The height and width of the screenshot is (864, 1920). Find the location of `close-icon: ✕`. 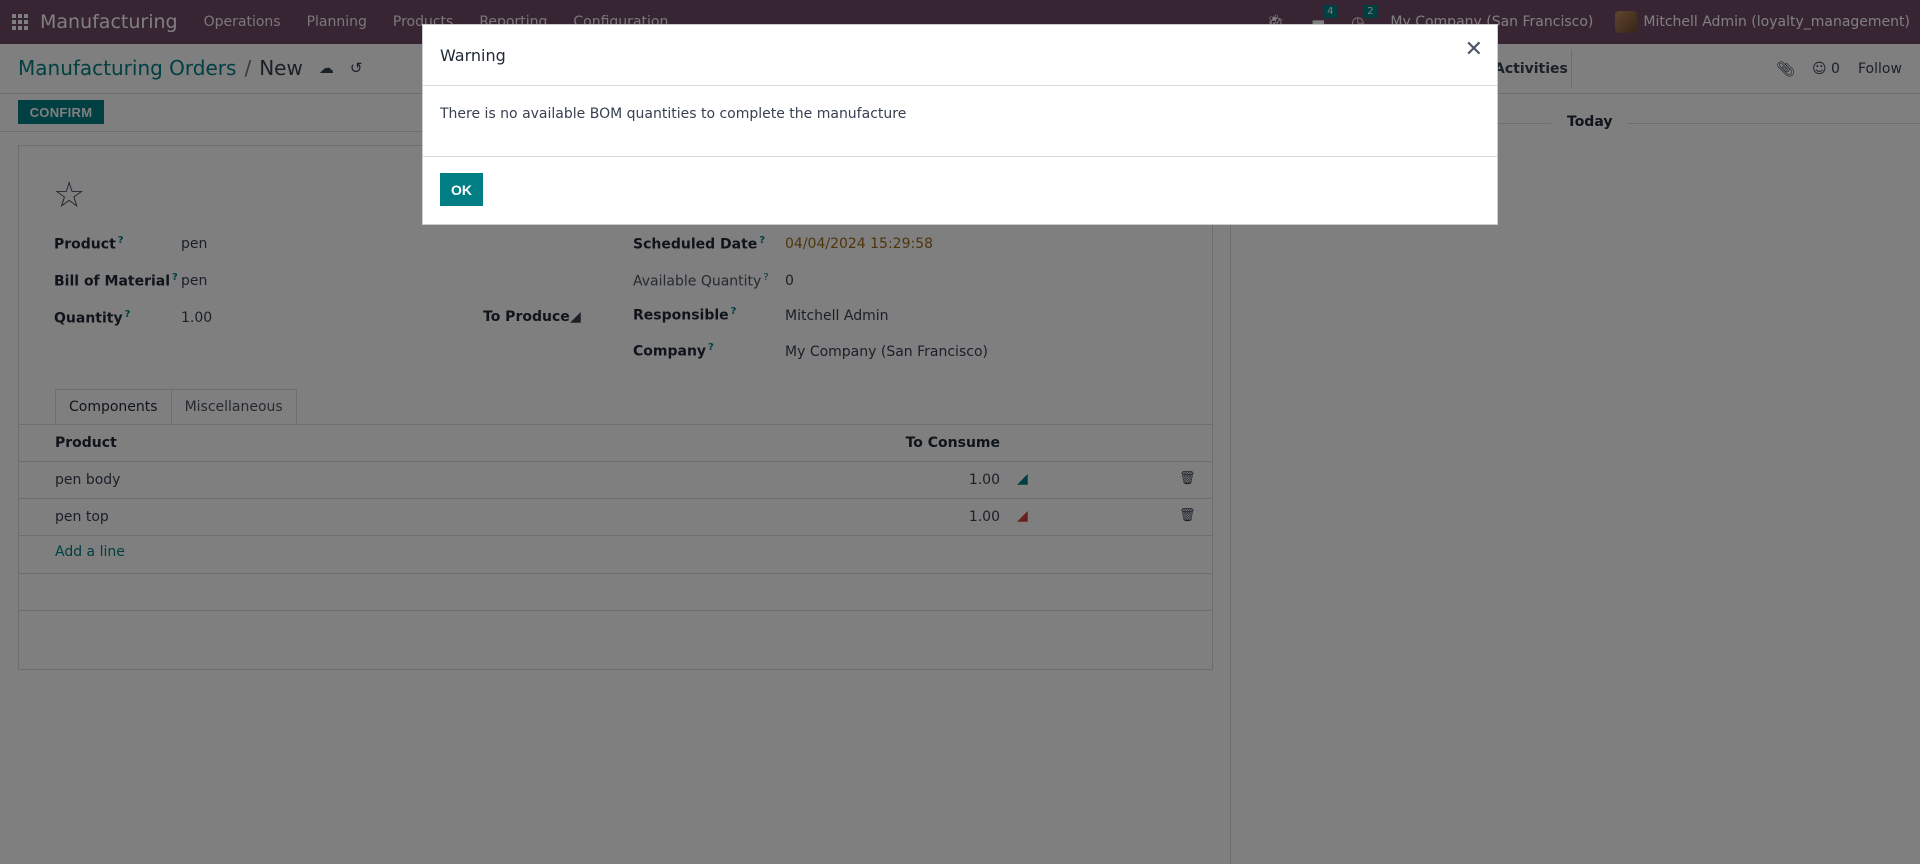

close-icon: ✕ is located at coordinates (1474, 50).